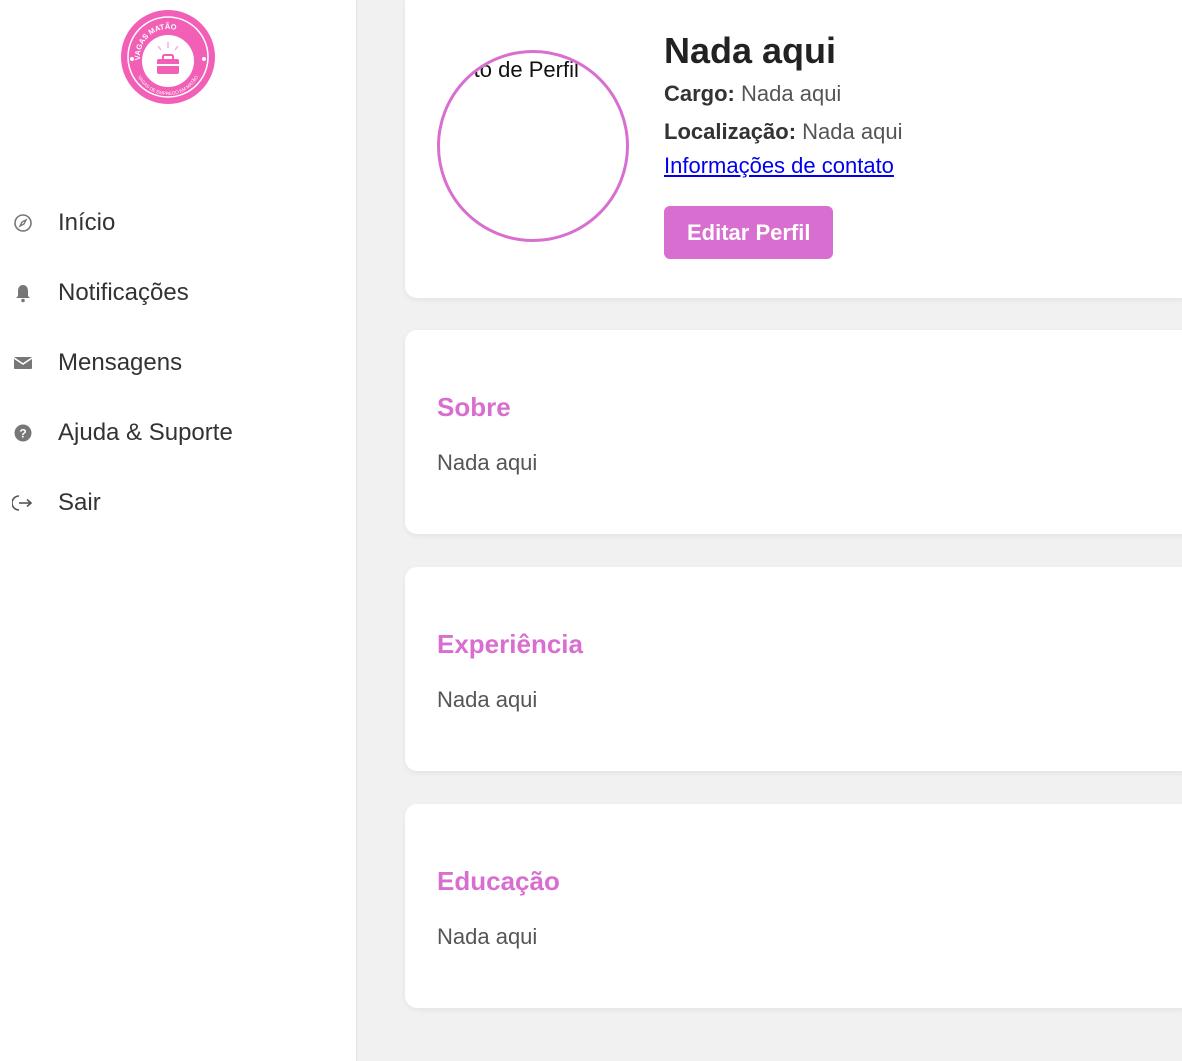 The width and height of the screenshot is (1182, 1061). I want to click on profile-avatar: Foto de Perfil, so click(533, 146).